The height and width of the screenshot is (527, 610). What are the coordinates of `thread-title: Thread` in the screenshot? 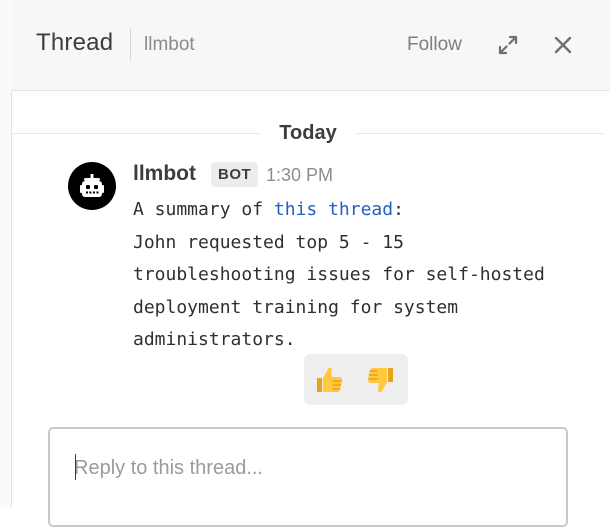 It's located at (75, 42).